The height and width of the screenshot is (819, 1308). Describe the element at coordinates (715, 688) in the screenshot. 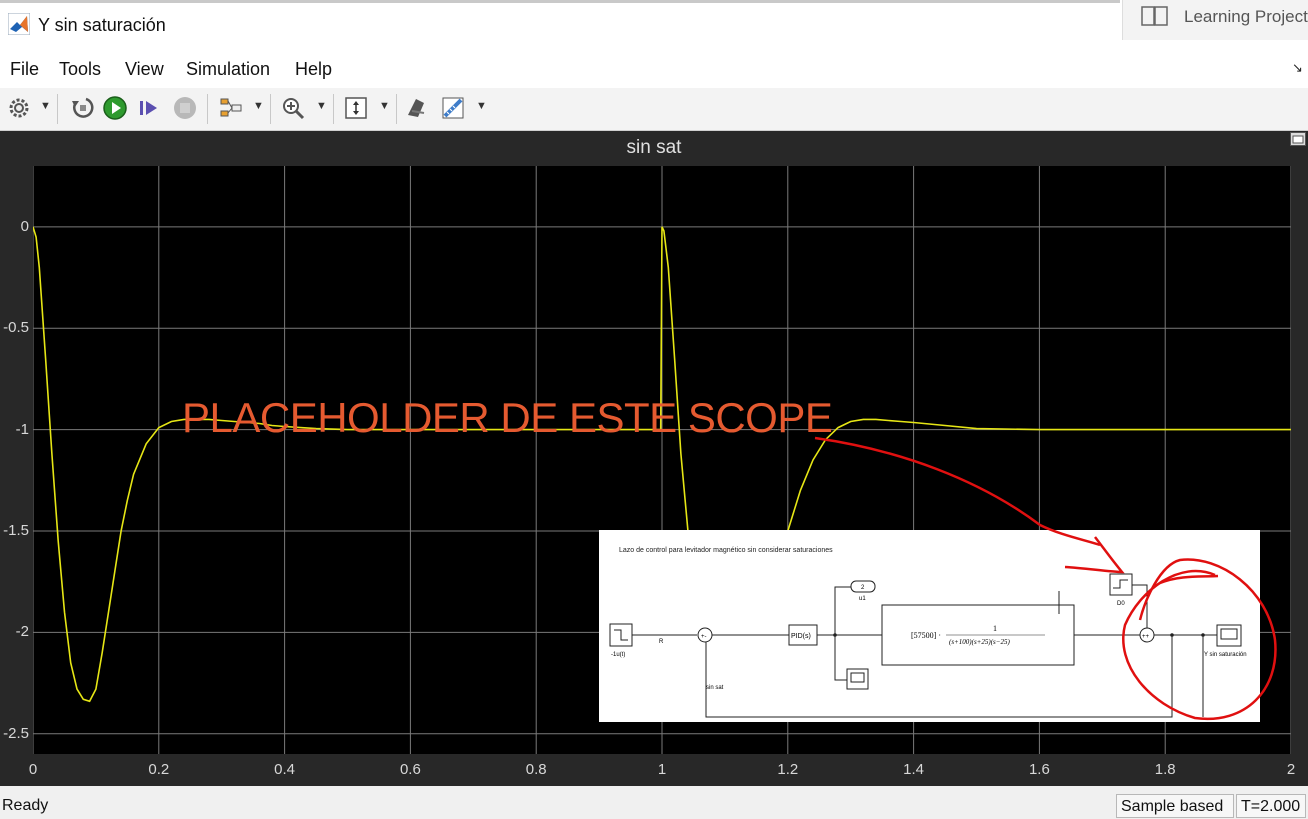

I see `feedback-label: sin sat` at that location.